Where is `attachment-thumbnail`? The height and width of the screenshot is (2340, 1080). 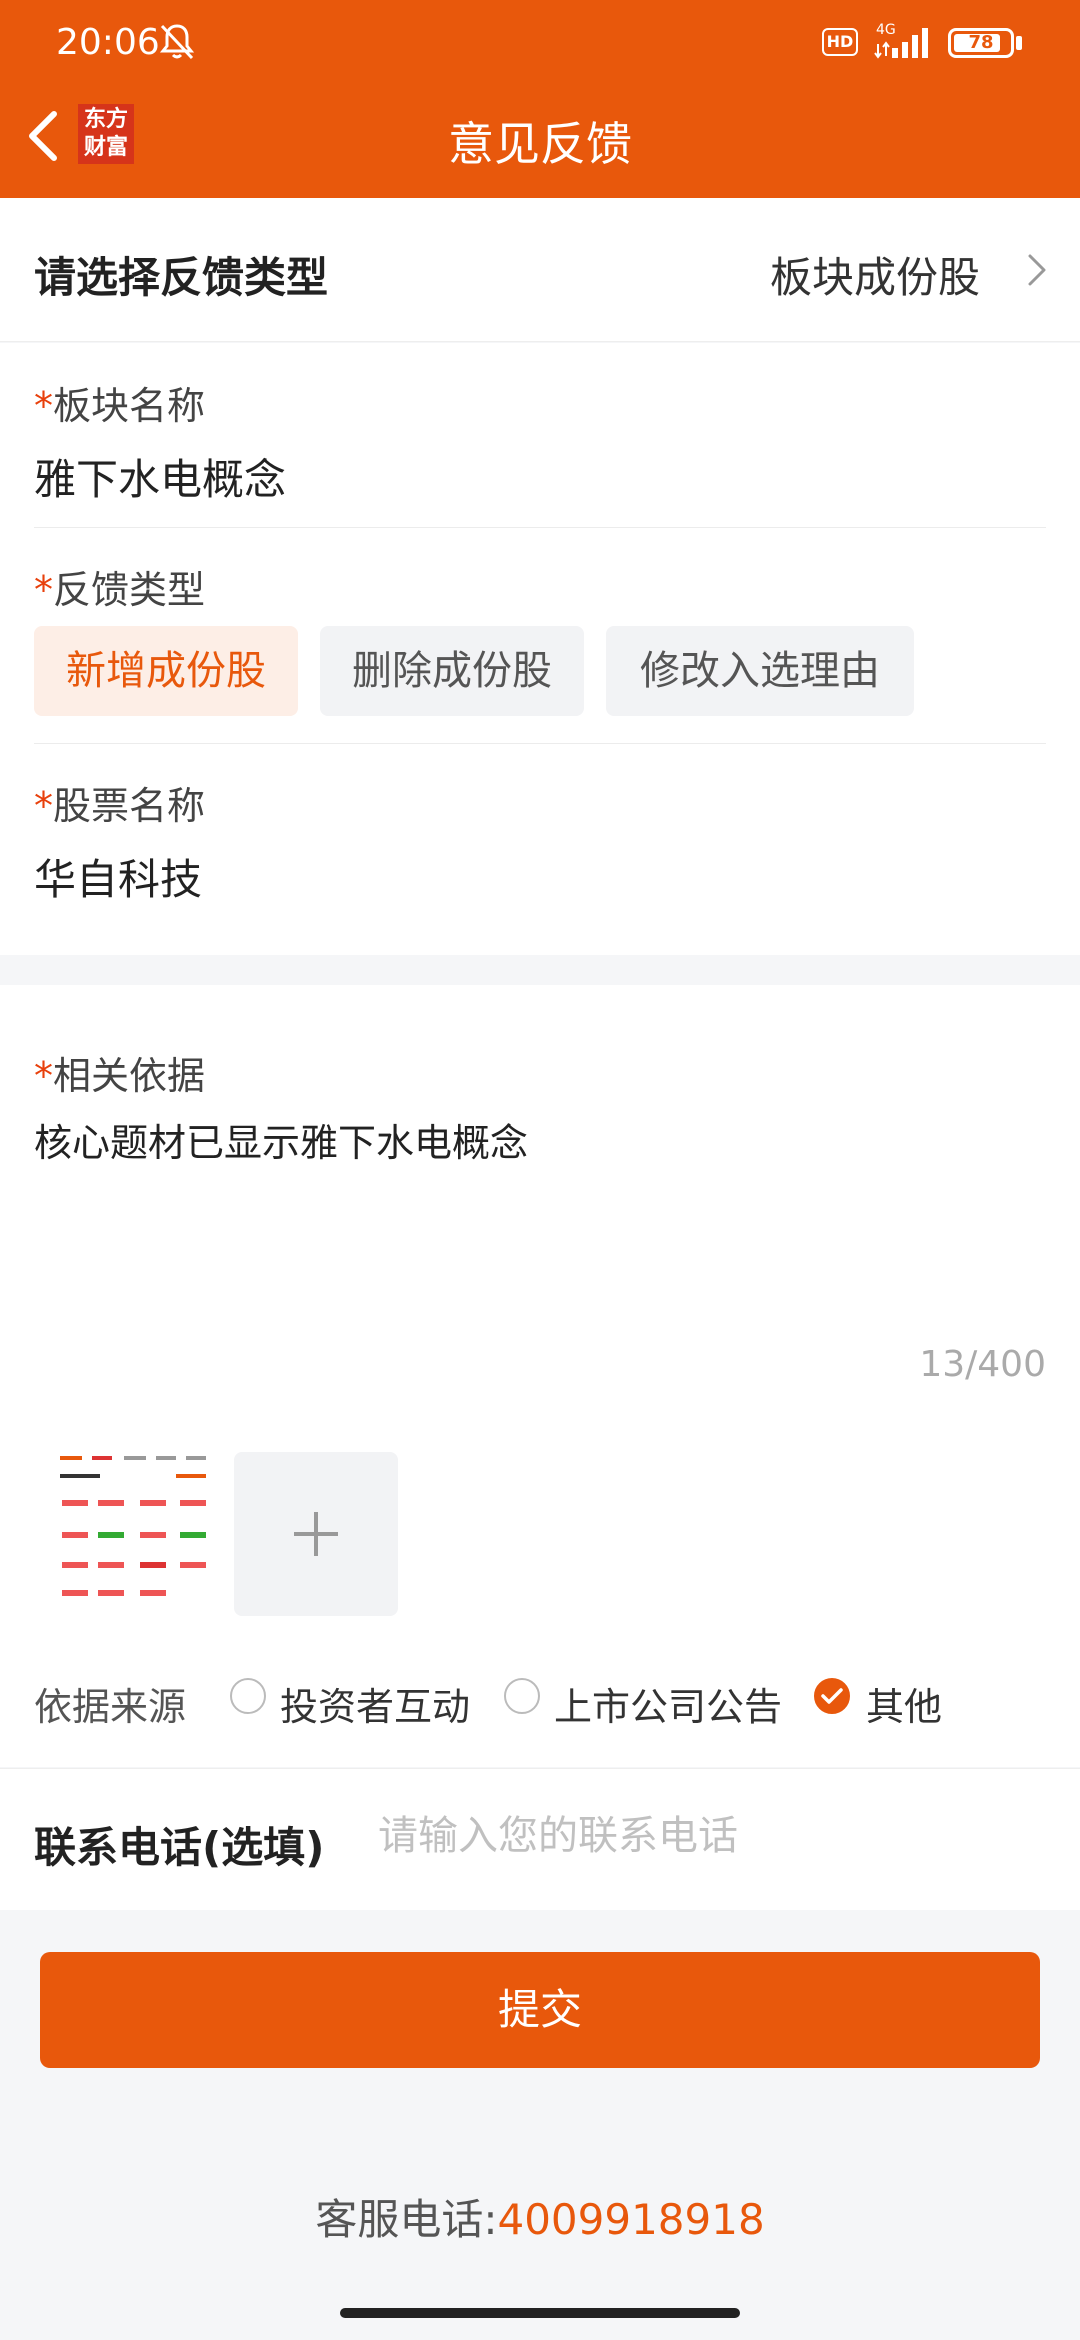
attachment-thumbnail is located at coordinates (136, 1534).